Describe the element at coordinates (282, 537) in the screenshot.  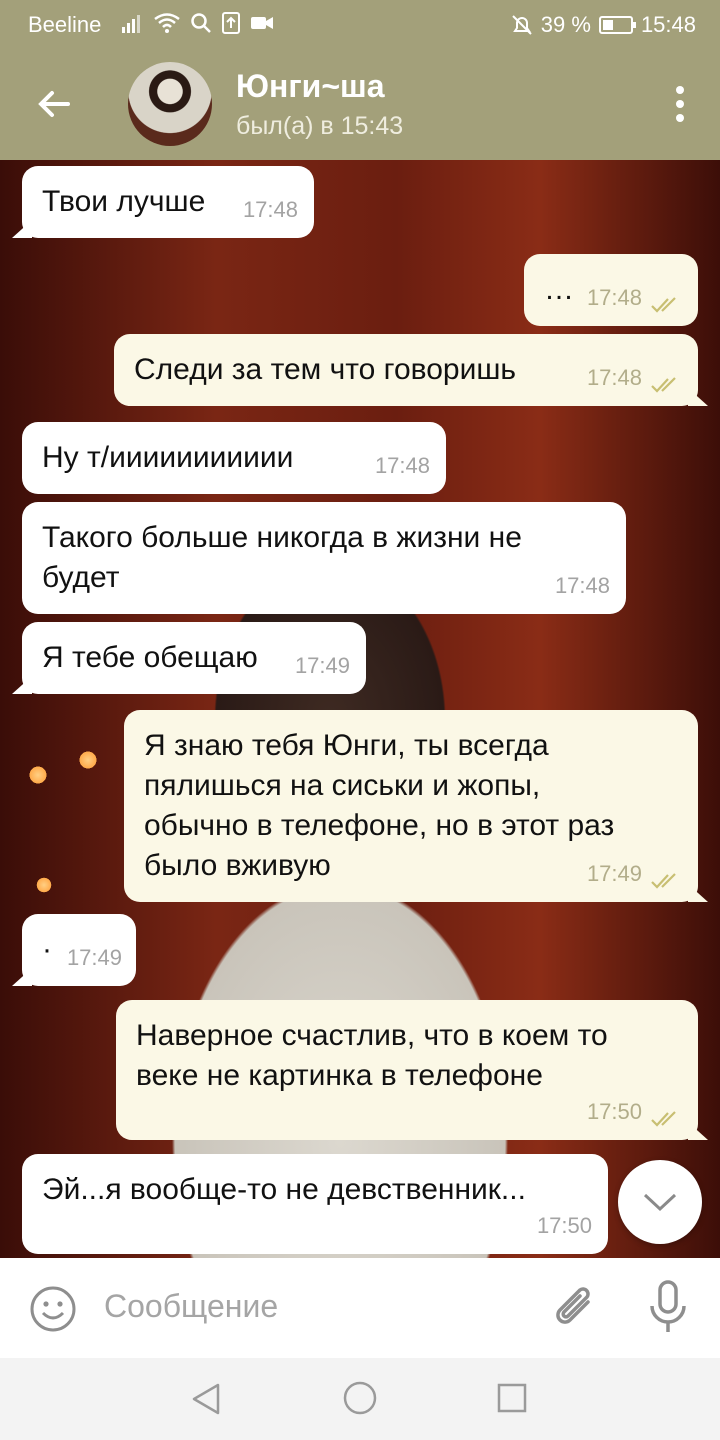
I see `message-text-line: Такого больше никогда в жизни не` at that location.